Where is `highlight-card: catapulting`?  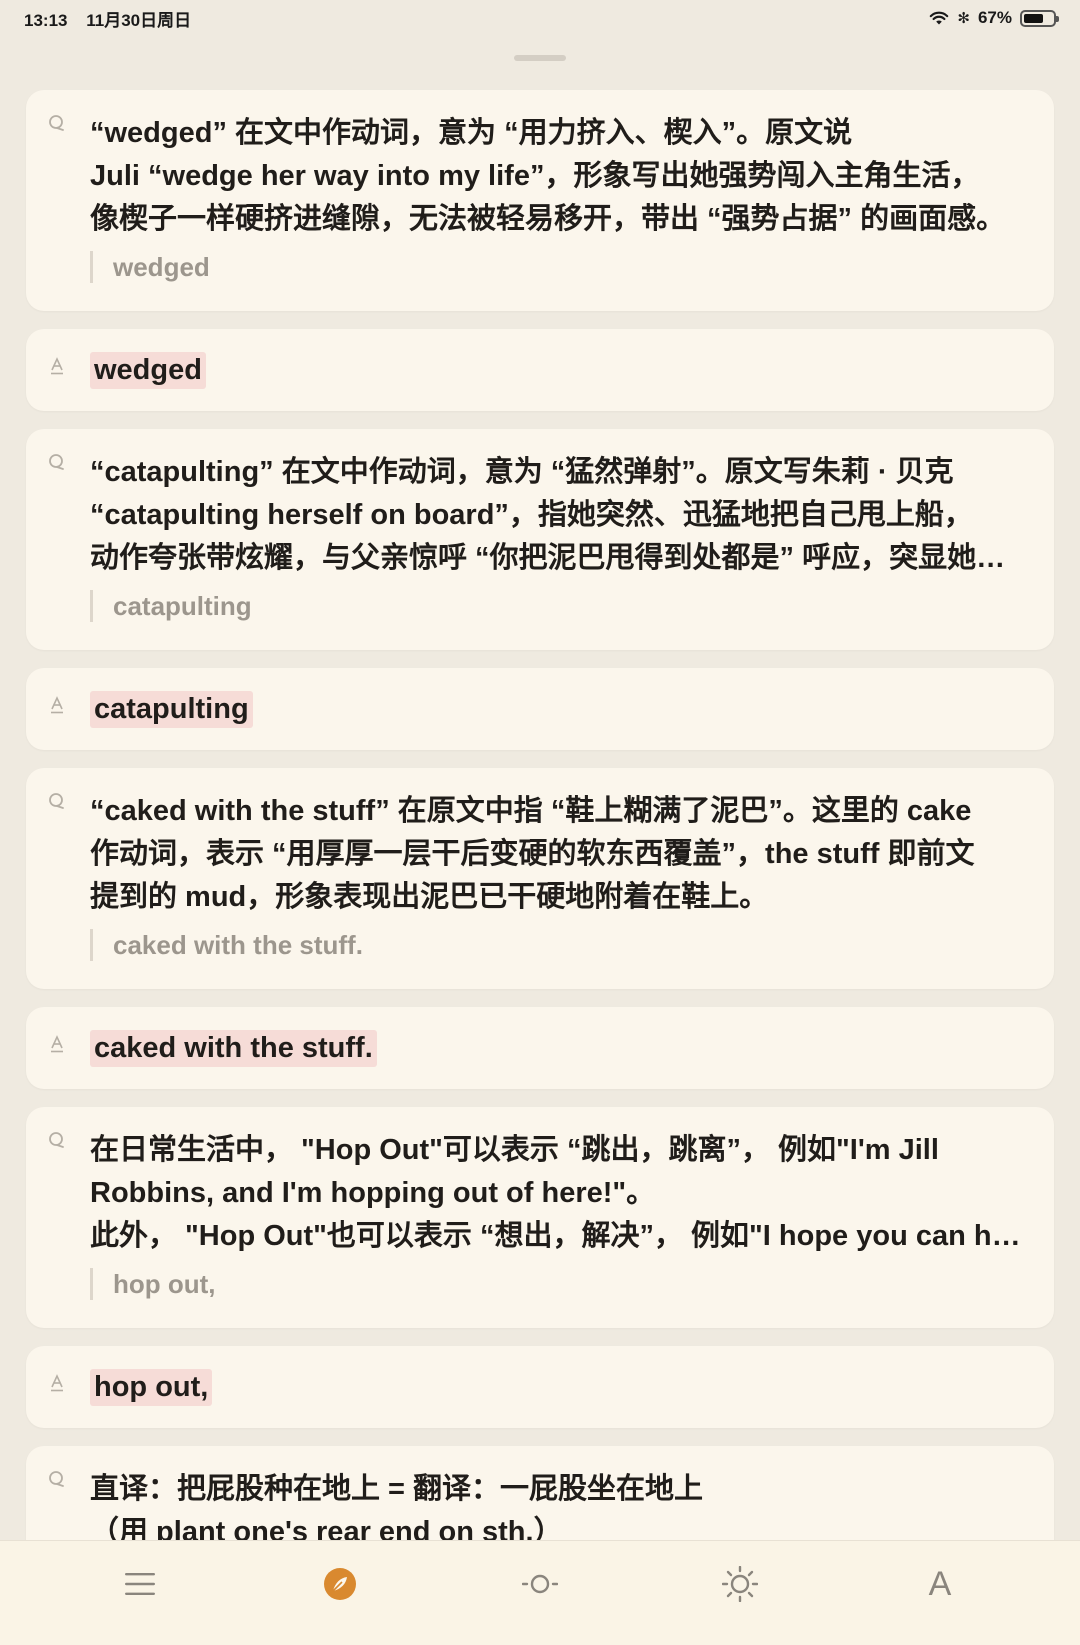
highlight-card: catapulting is located at coordinates (540, 709).